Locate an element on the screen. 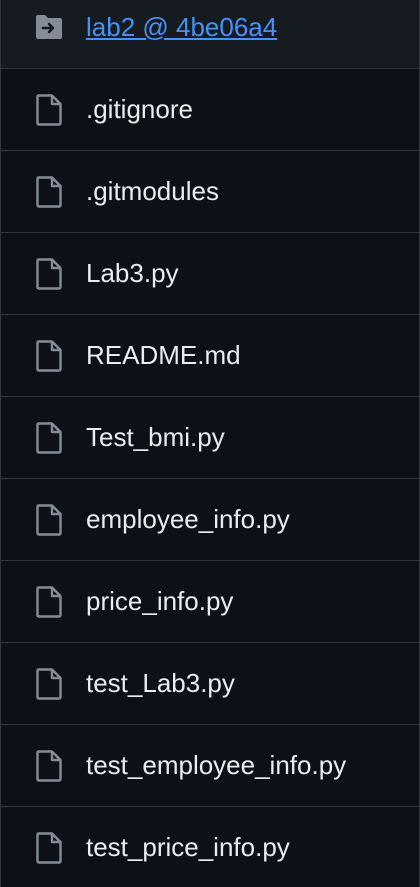 This screenshot has height=887, width=420. submodule-row: lab2 @ 4be06a4 is located at coordinates (210, 34).